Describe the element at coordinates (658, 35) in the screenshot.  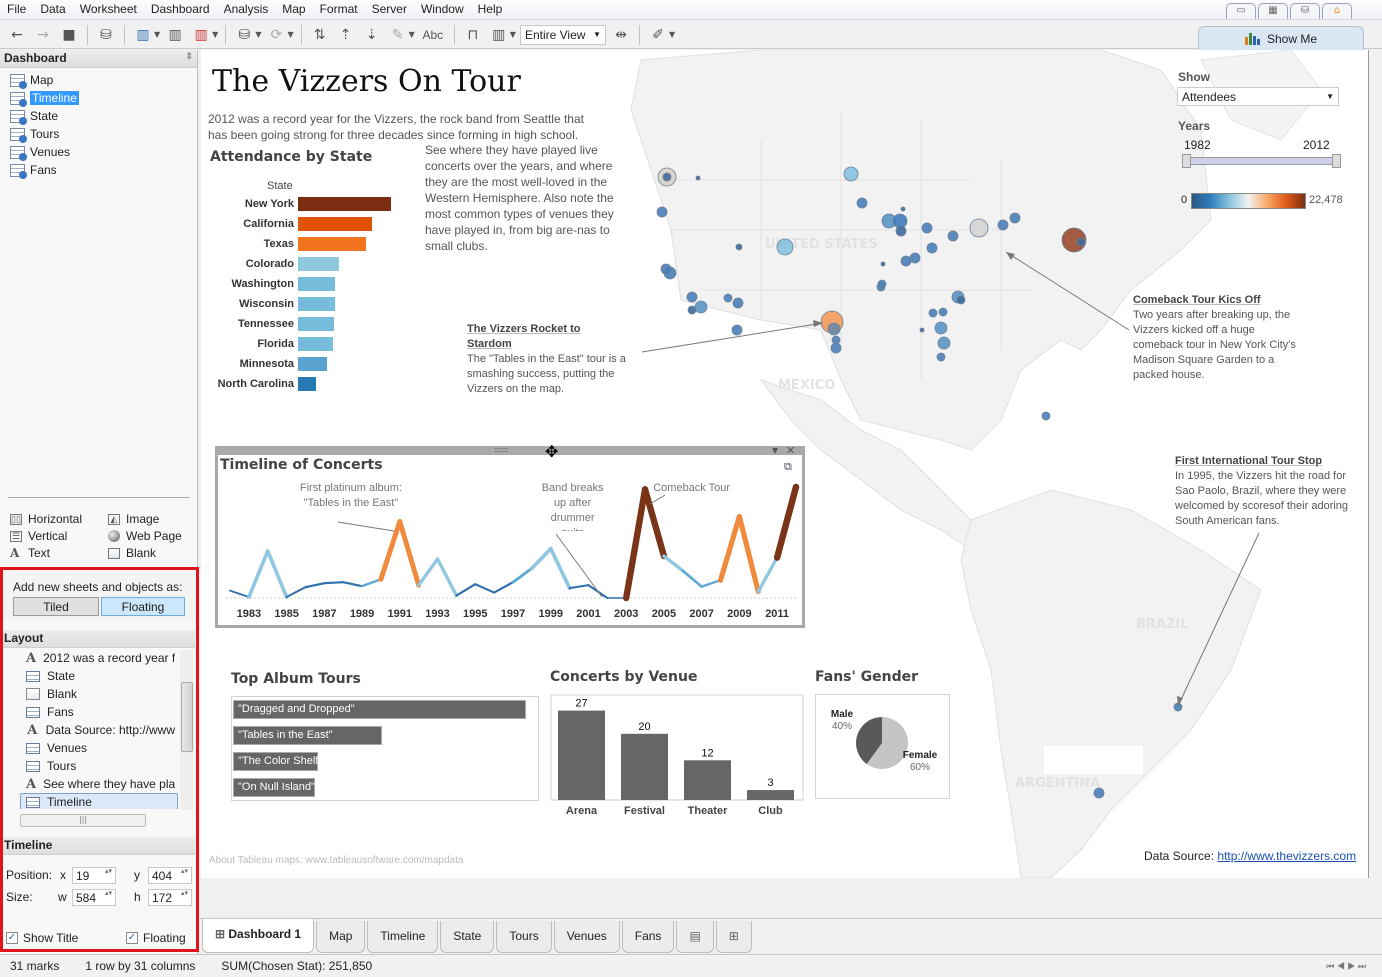
I see `annotate-icon: ✐` at that location.